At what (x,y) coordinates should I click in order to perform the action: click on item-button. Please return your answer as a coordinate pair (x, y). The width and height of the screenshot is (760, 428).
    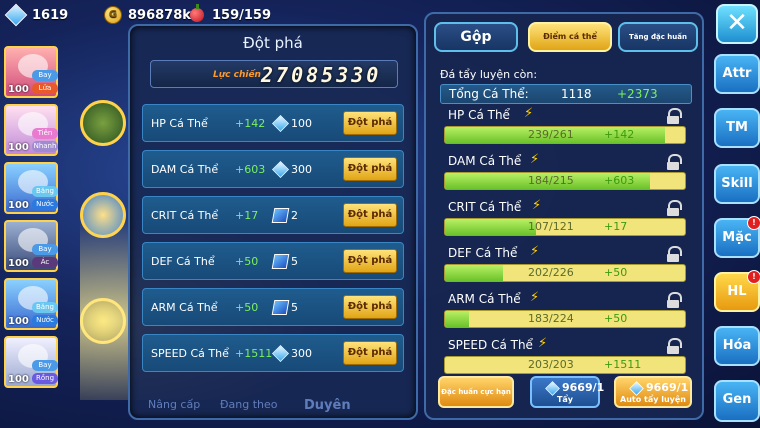
    Looking at the image, I should click on (103, 123).